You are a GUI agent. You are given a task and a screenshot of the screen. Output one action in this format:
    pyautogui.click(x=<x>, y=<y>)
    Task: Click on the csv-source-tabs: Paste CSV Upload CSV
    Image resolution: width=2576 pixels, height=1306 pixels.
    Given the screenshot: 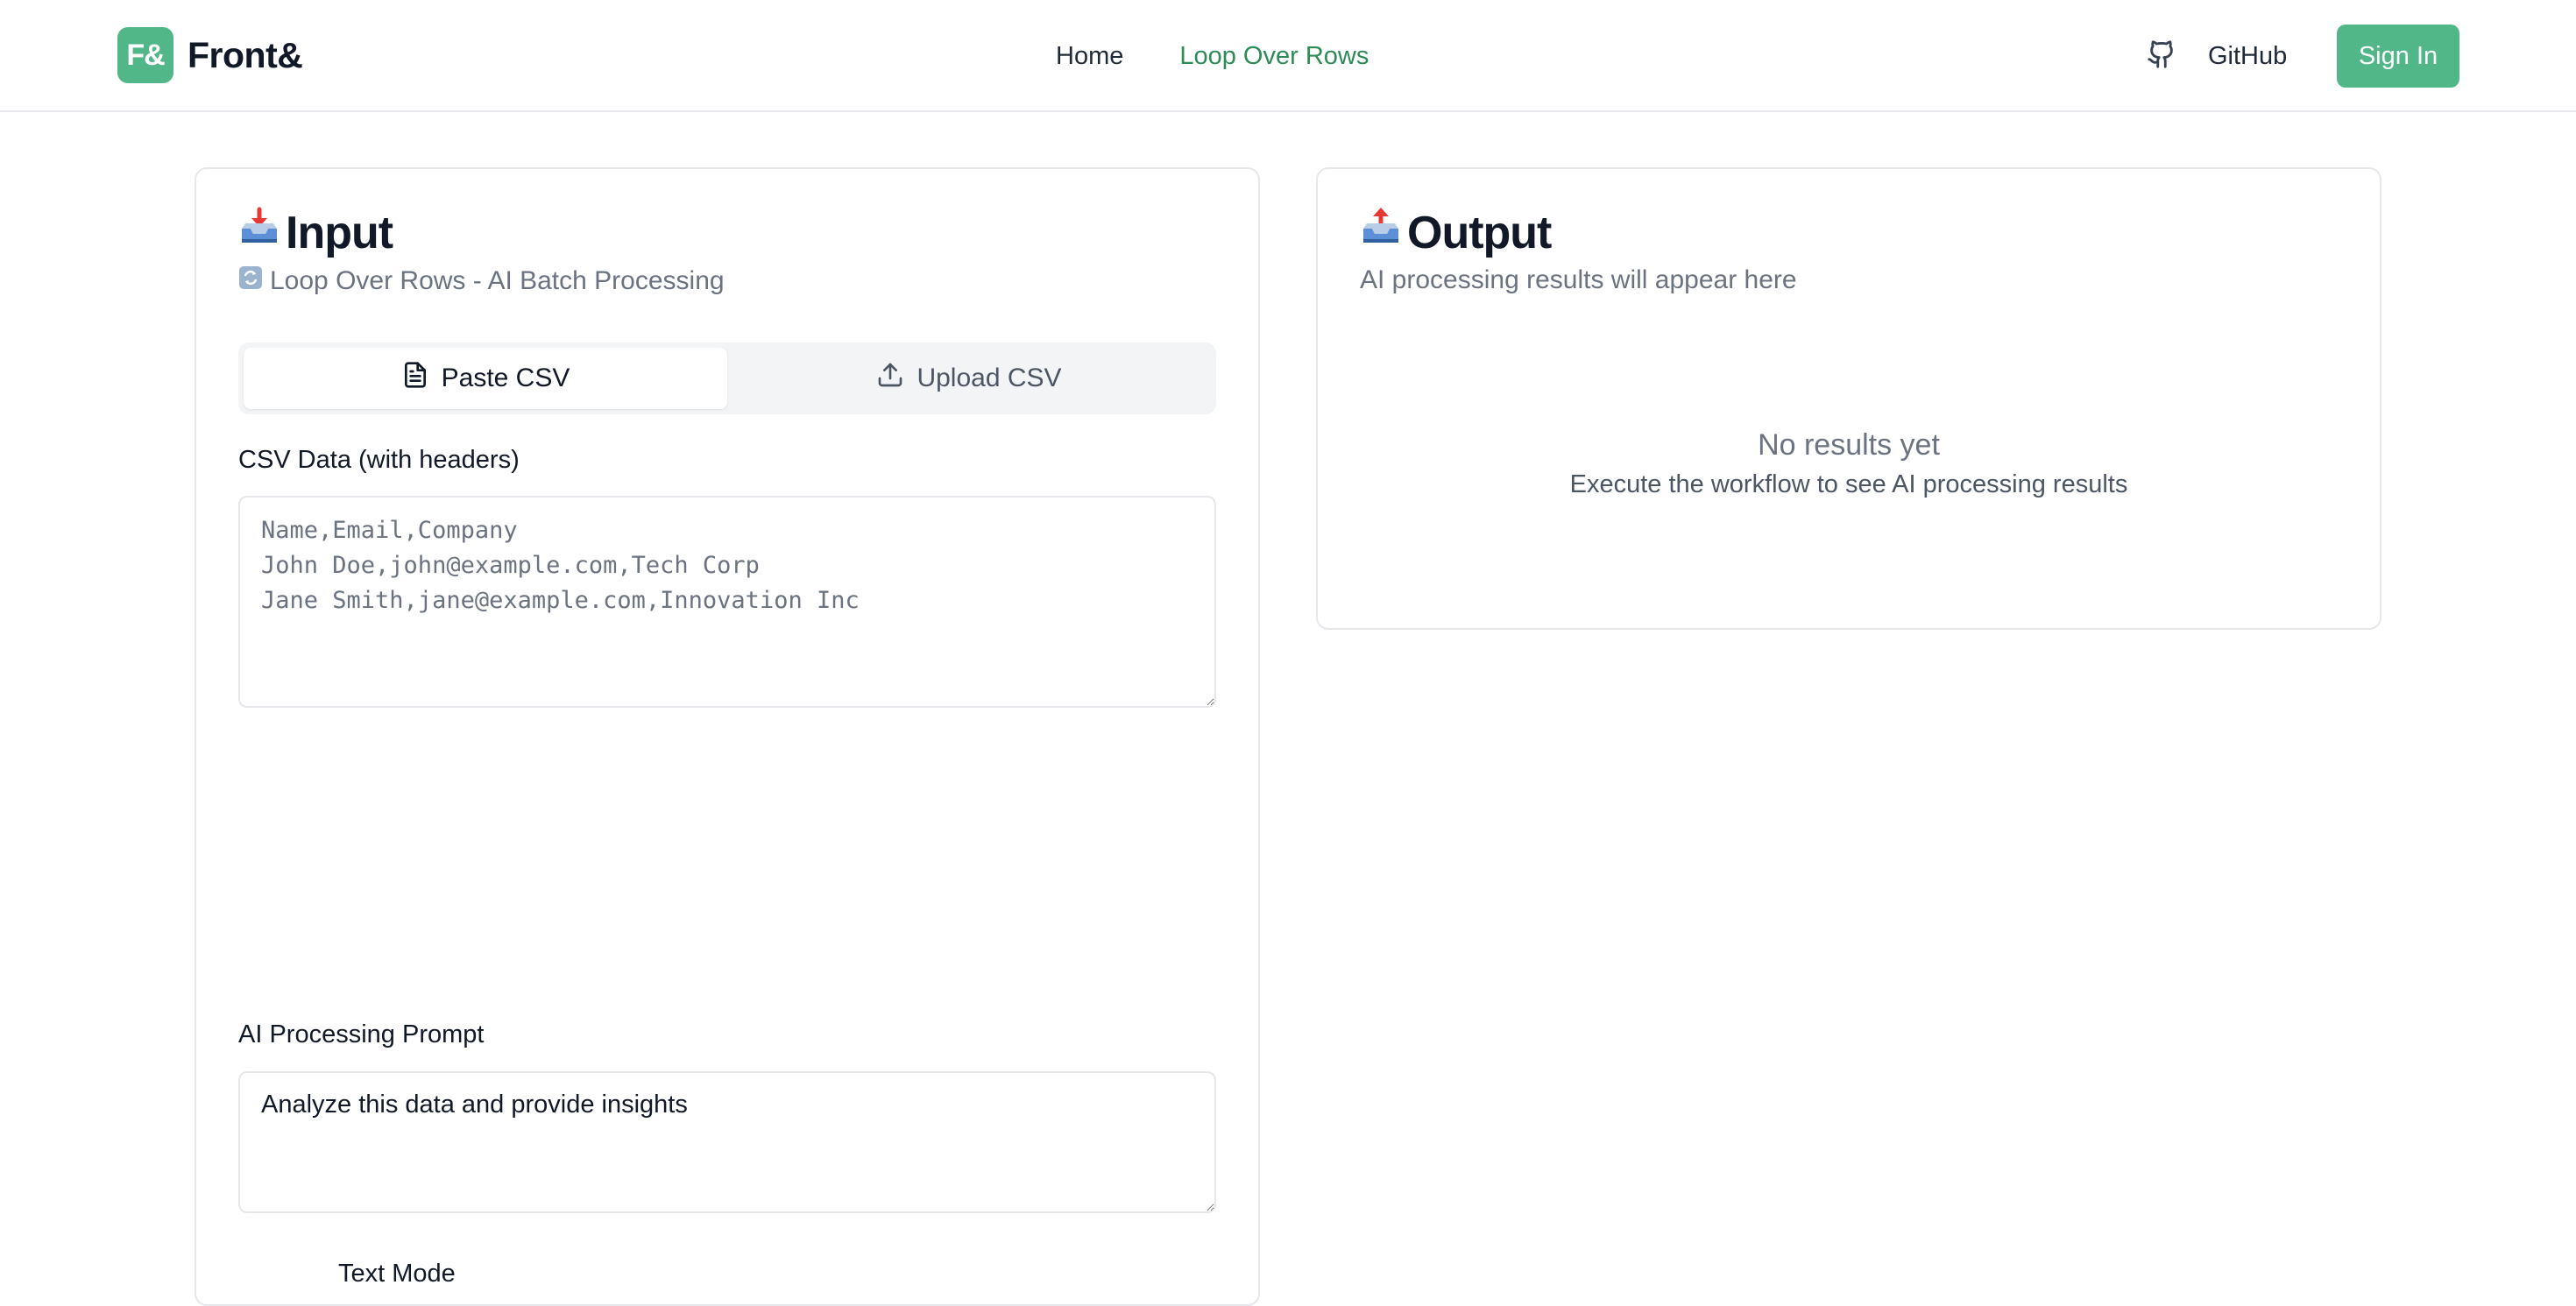 What is the action you would take?
    pyautogui.click(x=727, y=378)
    